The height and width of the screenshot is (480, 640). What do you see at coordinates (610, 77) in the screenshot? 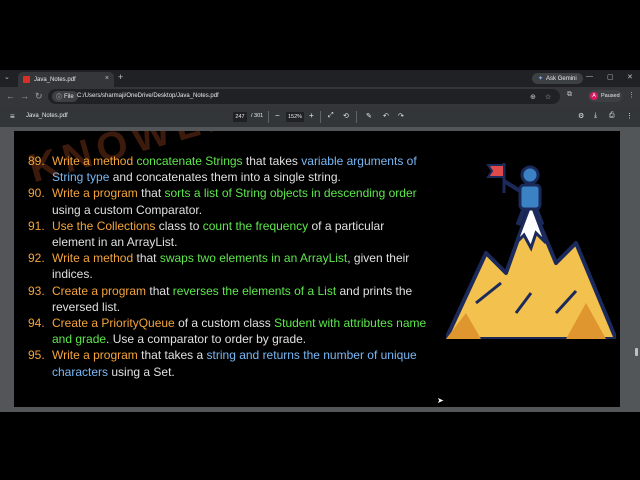
I see `maximize-button: ▢` at bounding box center [610, 77].